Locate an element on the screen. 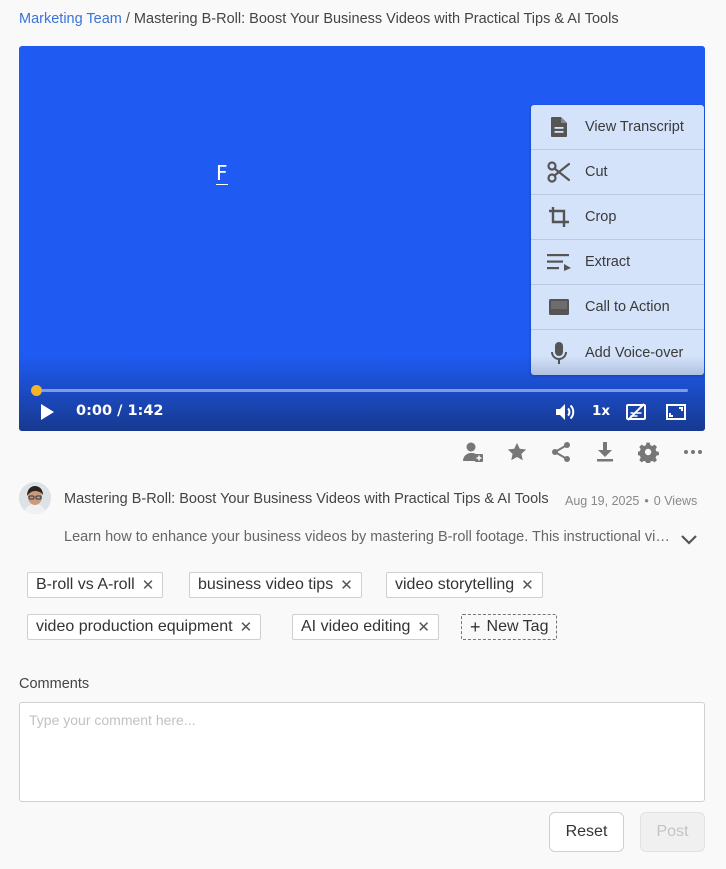 This screenshot has width=726, height=869. settings-icon is located at coordinates (649, 452).